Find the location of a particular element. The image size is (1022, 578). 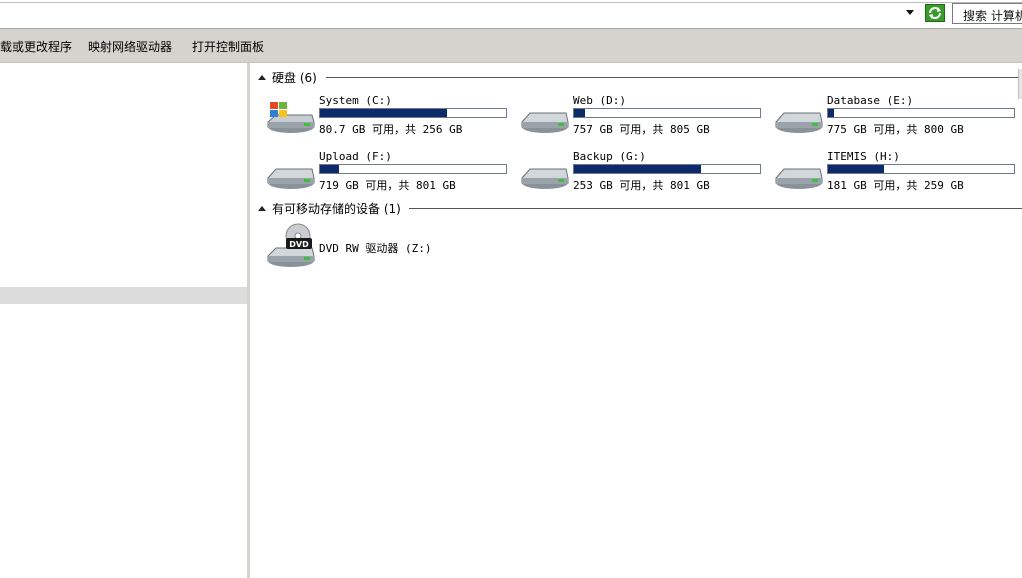

refresh-icon is located at coordinates (935, 13).